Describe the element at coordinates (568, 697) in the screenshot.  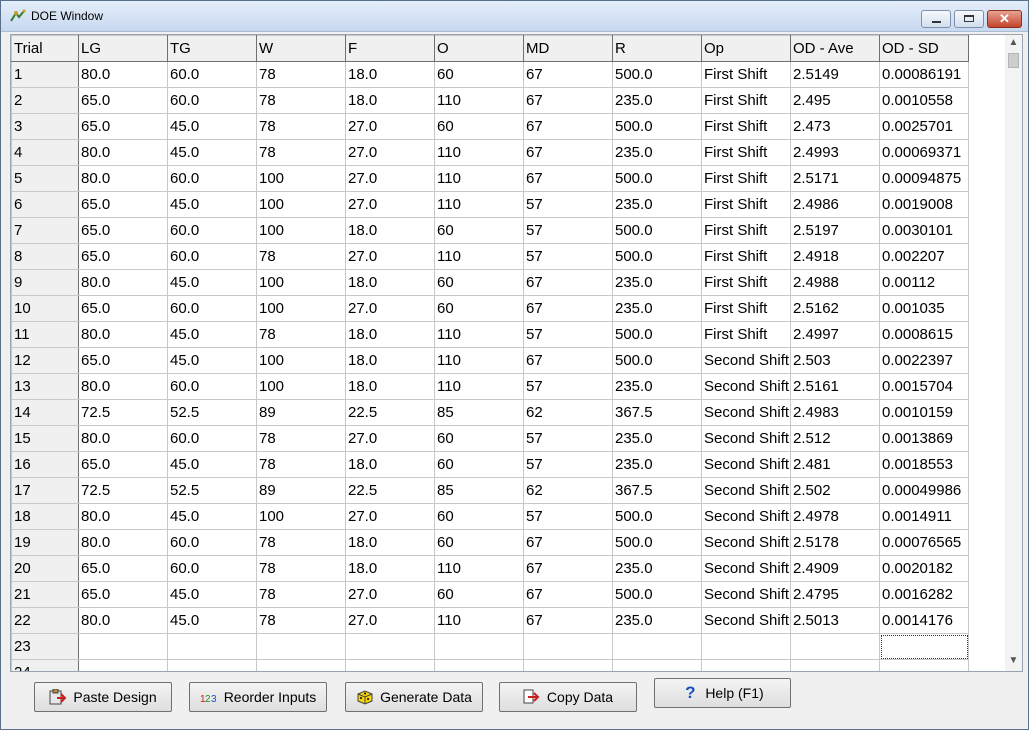
I see `copy-data-button: Copy Data` at that location.